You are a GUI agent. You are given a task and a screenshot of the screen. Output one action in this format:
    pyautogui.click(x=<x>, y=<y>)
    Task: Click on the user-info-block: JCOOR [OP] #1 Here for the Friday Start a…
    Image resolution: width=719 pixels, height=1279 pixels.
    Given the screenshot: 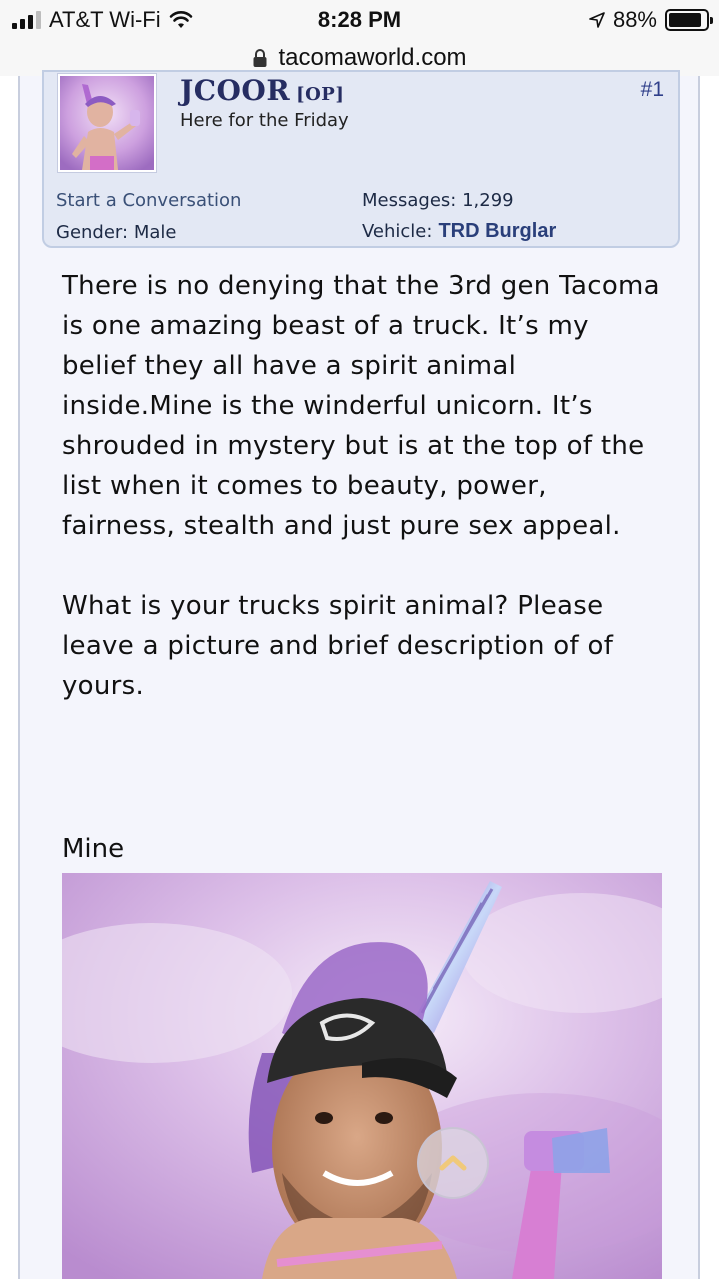 What is the action you would take?
    pyautogui.click(x=361, y=159)
    